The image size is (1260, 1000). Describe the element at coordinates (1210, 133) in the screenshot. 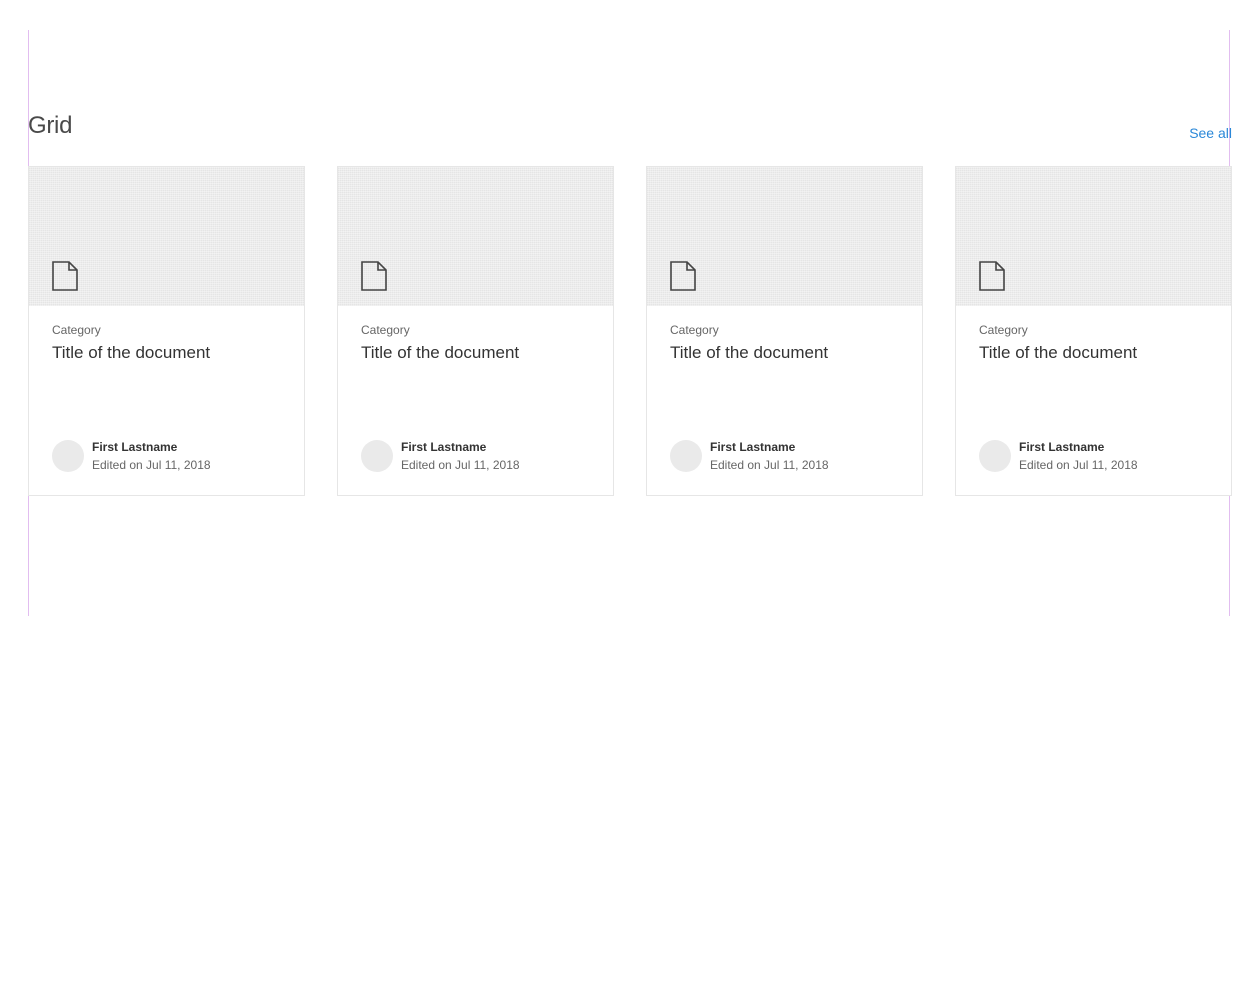

I see `see-all-link: See all` at that location.